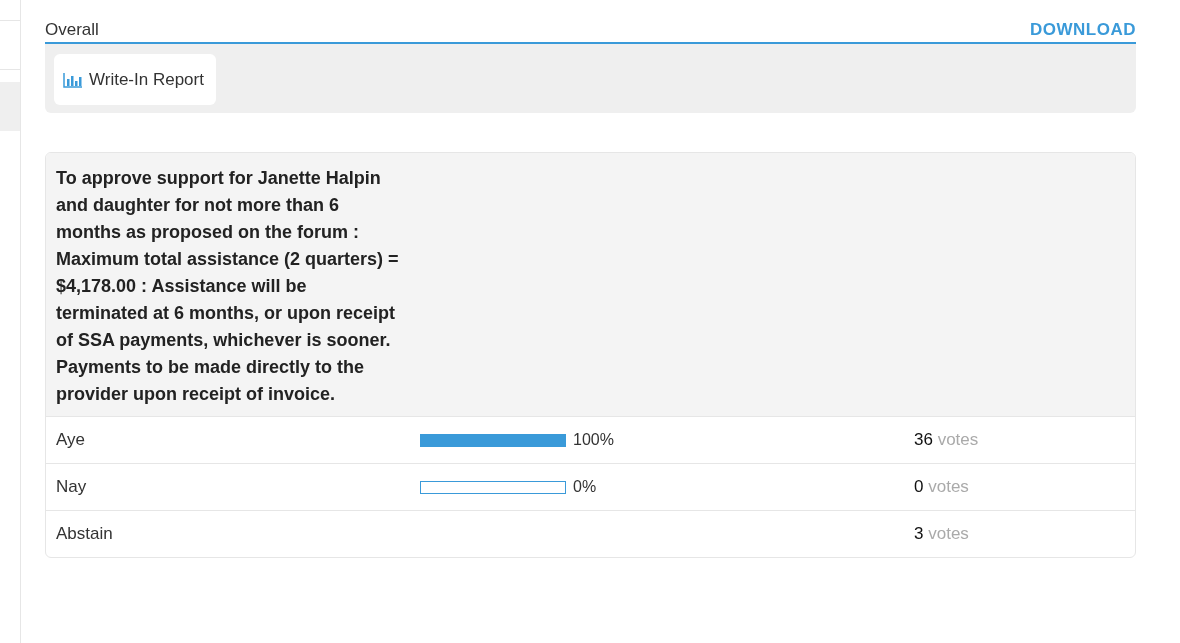 This screenshot has width=1180, height=643. Describe the element at coordinates (942, 487) in the screenshot. I see `vote-count: 0 votes` at that location.